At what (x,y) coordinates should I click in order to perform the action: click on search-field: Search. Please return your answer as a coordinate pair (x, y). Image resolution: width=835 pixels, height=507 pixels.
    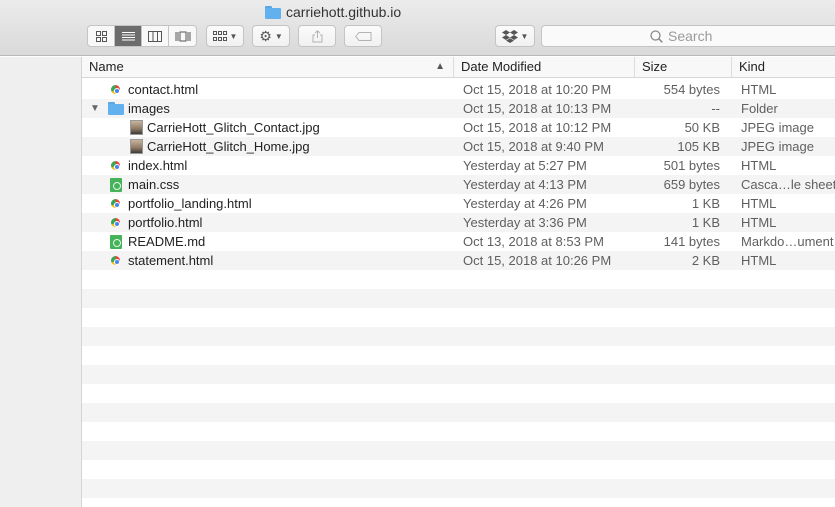
    Looking at the image, I should click on (688, 36).